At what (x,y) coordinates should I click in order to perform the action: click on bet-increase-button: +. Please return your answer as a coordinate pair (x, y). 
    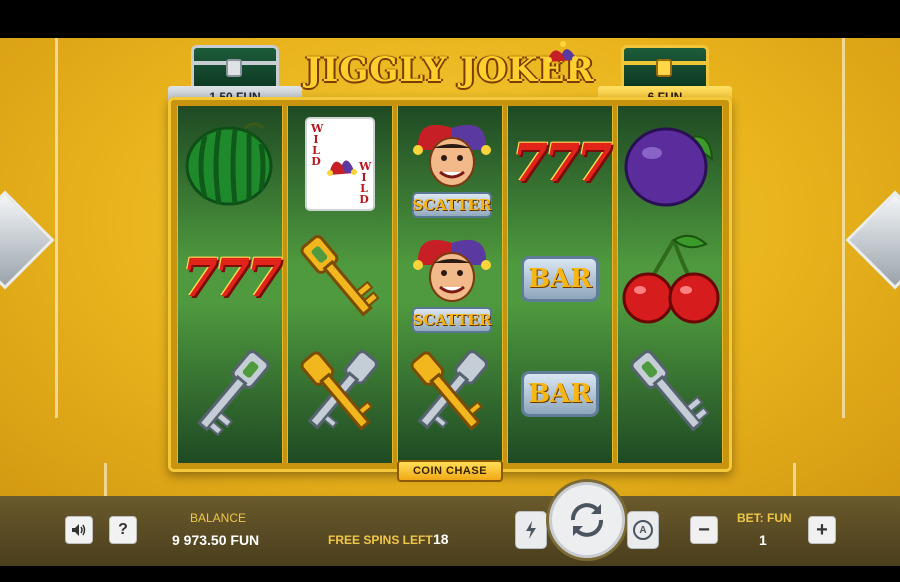
    Looking at the image, I should click on (822, 530).